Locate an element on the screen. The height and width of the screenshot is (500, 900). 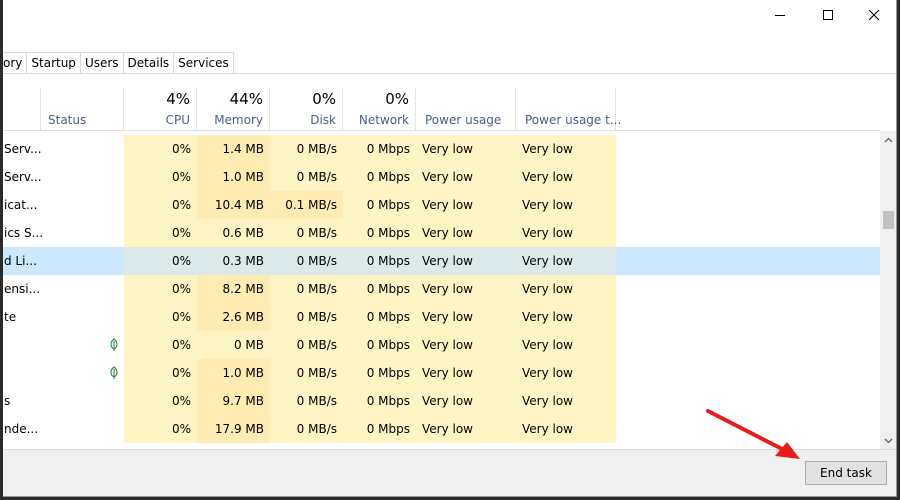
disk-total-percent: 0% is located at coordinates (324, 99).